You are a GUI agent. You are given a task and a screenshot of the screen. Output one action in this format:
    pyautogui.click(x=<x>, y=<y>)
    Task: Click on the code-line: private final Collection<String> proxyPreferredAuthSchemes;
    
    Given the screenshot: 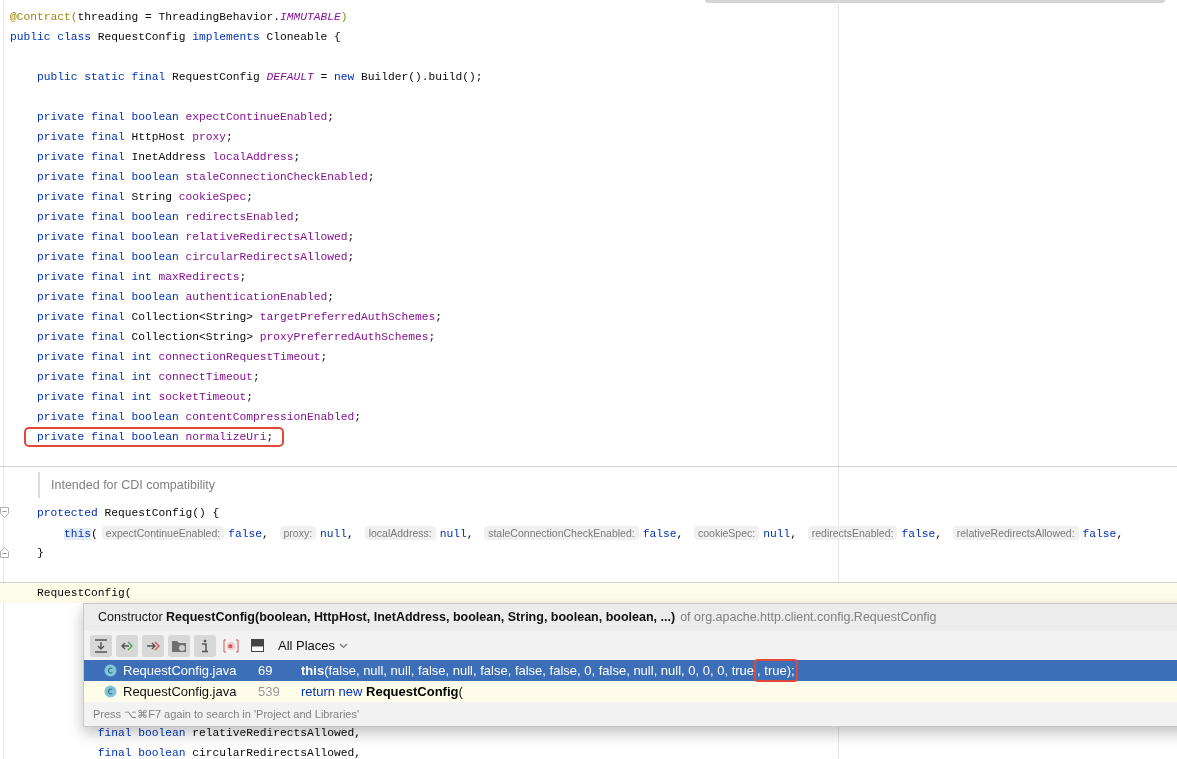 What is the action you would take?
    pyautogui.click(x=236, y=337)
    